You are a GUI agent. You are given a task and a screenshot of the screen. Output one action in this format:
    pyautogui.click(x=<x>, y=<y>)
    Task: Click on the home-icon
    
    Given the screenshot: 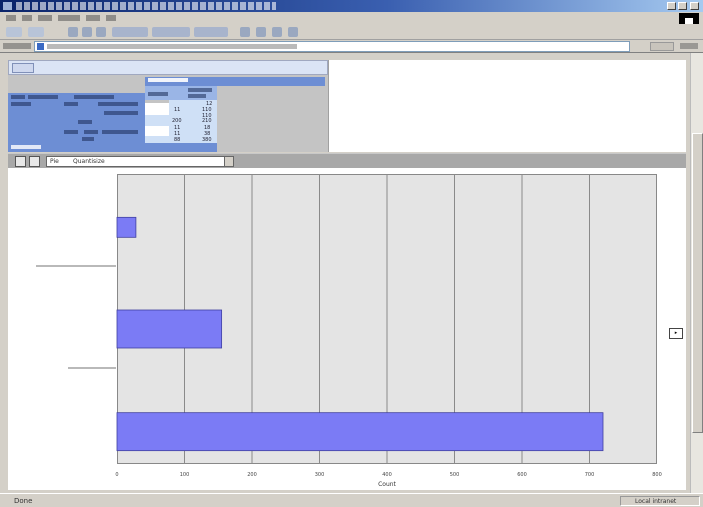 What is the action you would take?
    pyautogui.click(x=101, y=32)
    